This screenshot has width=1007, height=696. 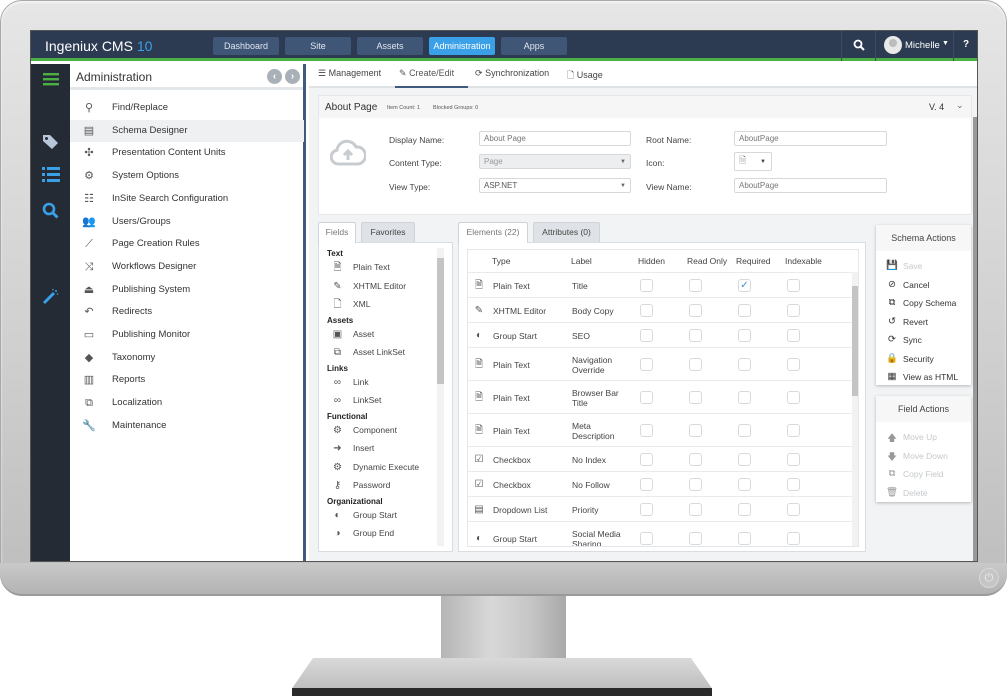 What do you see at coordinates (660, 334) in the screenshot?
I see `table-row: ◐ Group Start SEO` at bounding box center [660, 334].